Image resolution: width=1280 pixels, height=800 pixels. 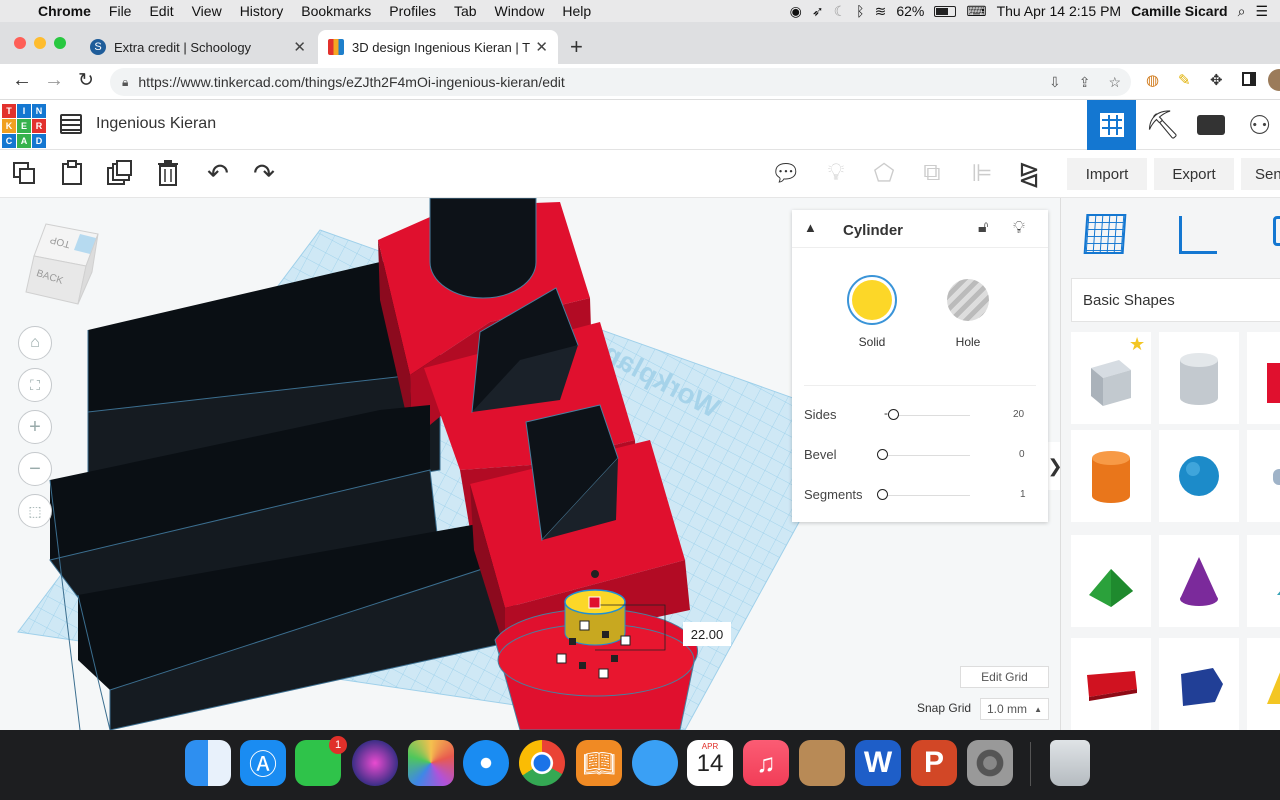 I want to click on zoom-in-button: +, so click(x=35, y=427).